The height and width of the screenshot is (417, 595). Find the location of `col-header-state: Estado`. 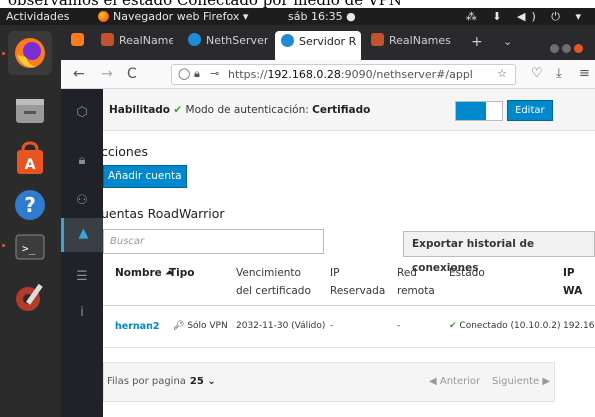

col-header-state: Estado is located at coordinates (467, 273).